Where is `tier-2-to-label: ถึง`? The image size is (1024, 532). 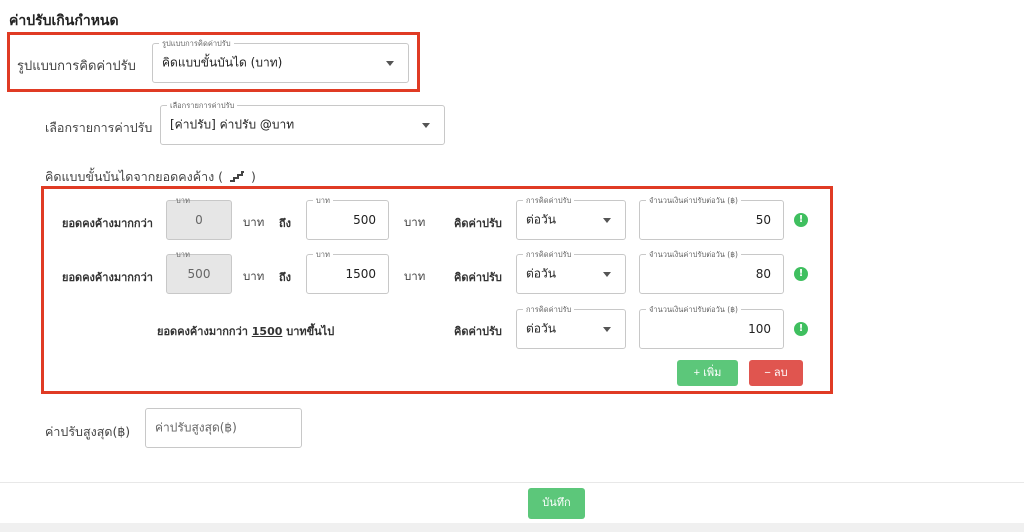 tier-2-to-label: ถึง is located at coordinates (285, 277).